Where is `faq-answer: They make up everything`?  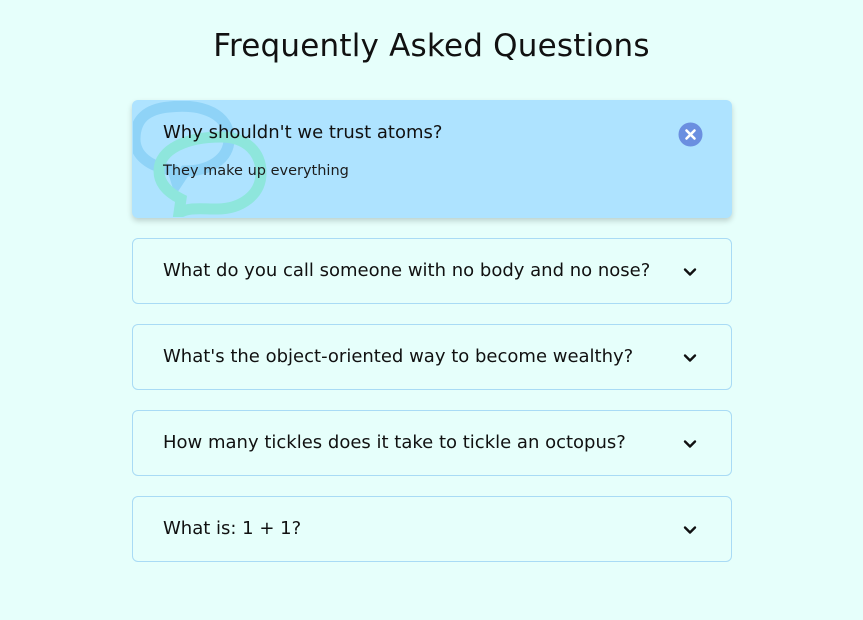
faq-answer: They make up everything is located at coordinates (256, 171).